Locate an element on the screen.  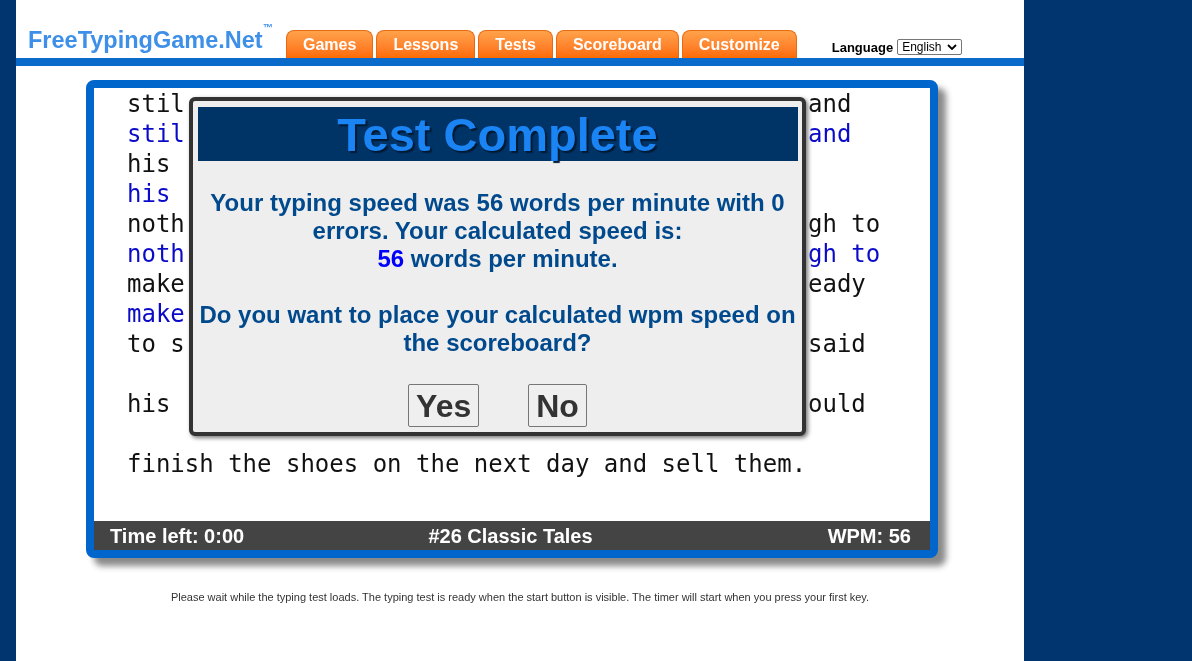
typed-text: his is located at coordinates (149, 194).